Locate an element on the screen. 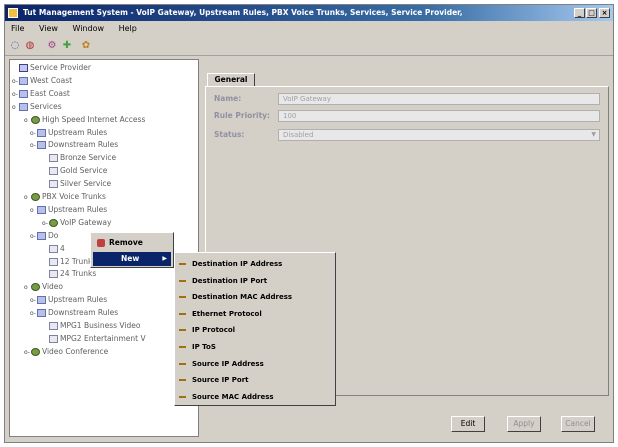  submenu-item-label: Source MAC Address is located at coordinates (233, 396).